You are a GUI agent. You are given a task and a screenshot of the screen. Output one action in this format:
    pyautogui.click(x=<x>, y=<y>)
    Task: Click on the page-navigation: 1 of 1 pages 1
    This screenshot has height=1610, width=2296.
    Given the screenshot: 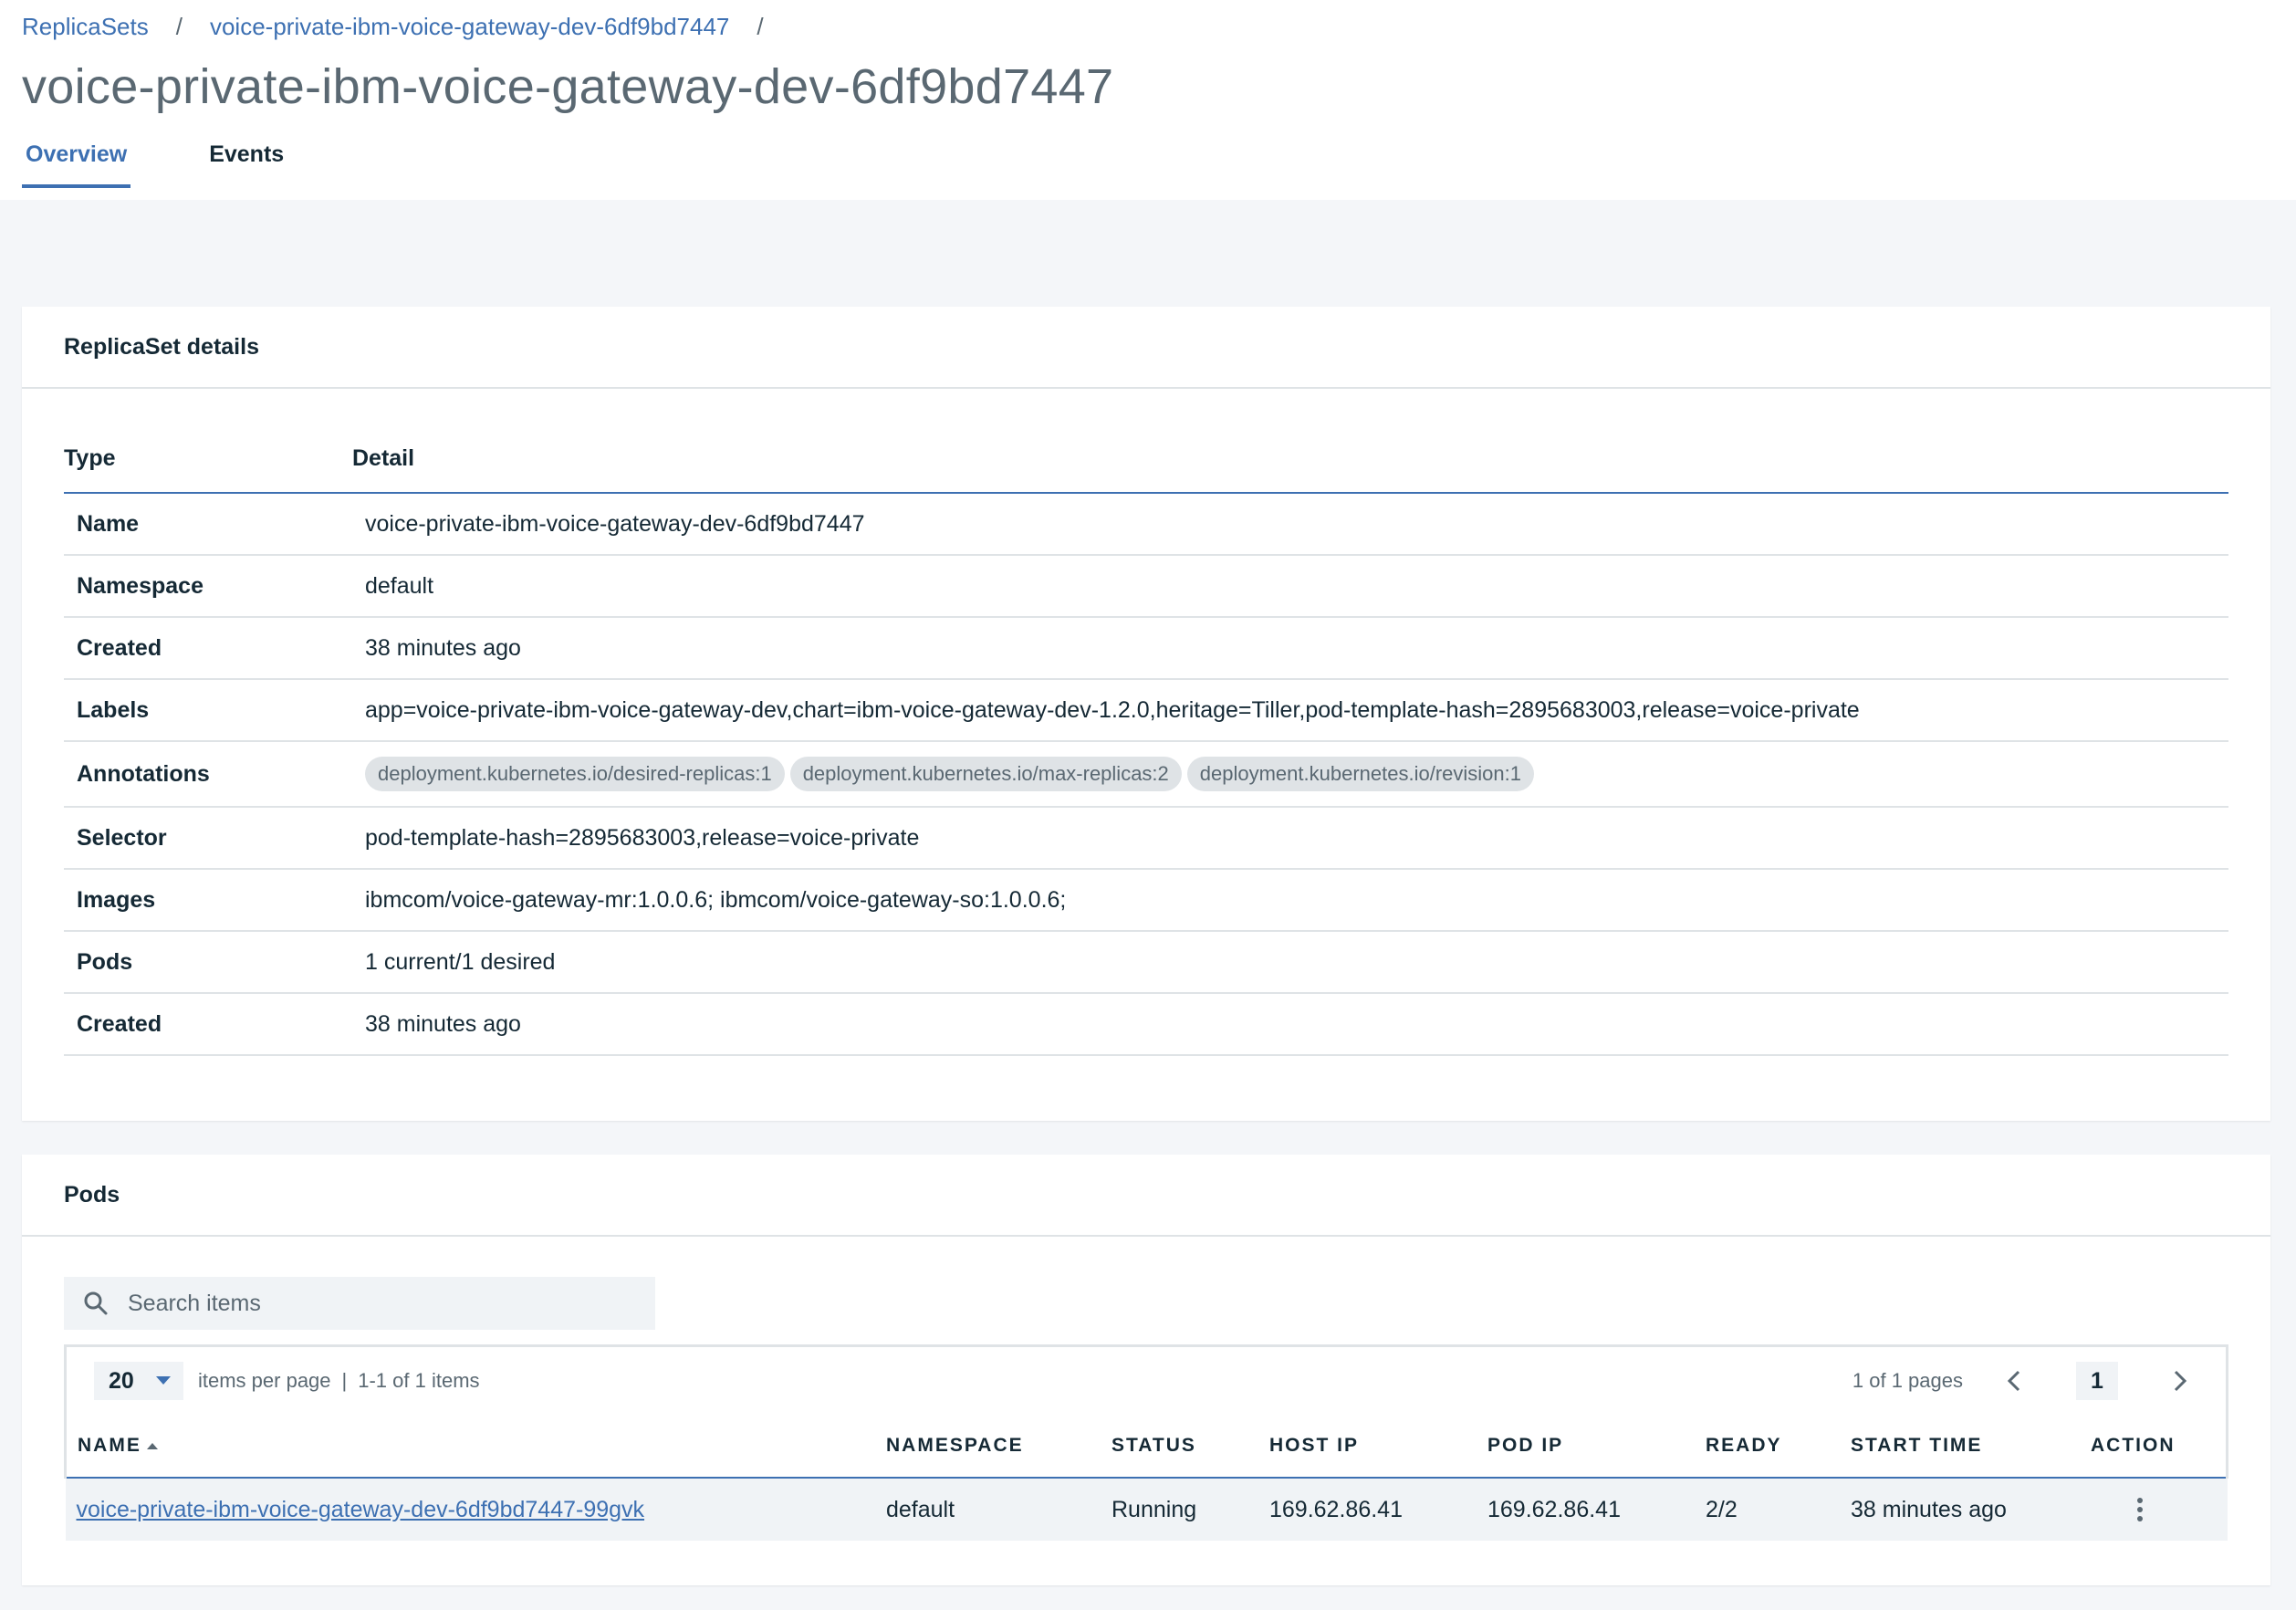 What is the action you would take?
    pyautogui.click(x=2025, y=1381)
    